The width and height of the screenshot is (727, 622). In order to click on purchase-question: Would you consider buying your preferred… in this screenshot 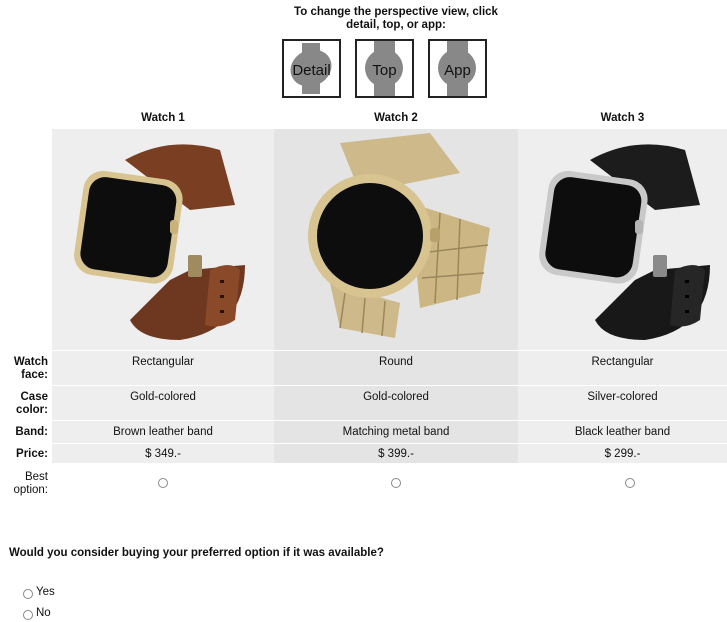, I will do `click(196, 553)`.